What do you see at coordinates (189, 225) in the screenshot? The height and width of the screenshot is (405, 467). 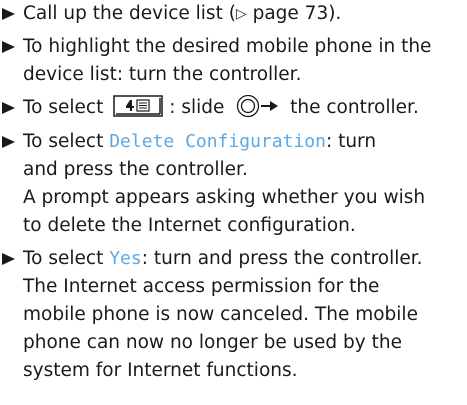 I see `prompt-note: to delete the Internet configuration.` at bounding box center [189, 225].